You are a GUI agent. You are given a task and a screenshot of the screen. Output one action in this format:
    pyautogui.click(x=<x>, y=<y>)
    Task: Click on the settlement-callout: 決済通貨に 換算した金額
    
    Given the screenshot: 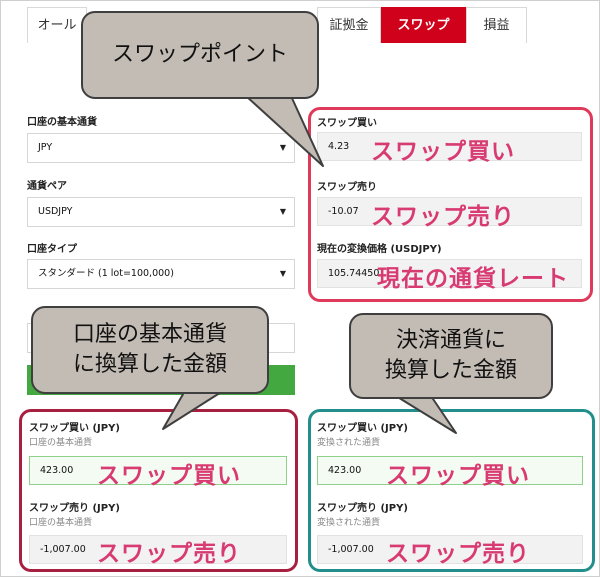 What is the action you would take?
    pyautogui.click(x=451, y=356)
    